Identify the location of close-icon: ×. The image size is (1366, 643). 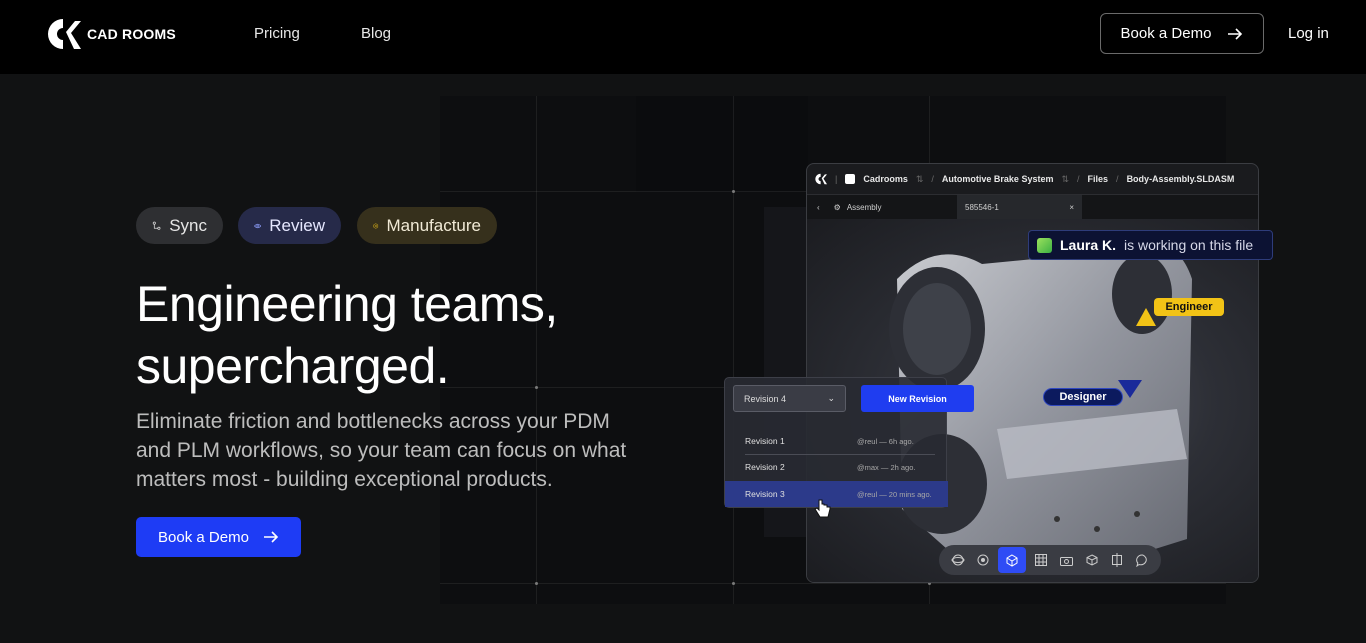
(1071, 207).